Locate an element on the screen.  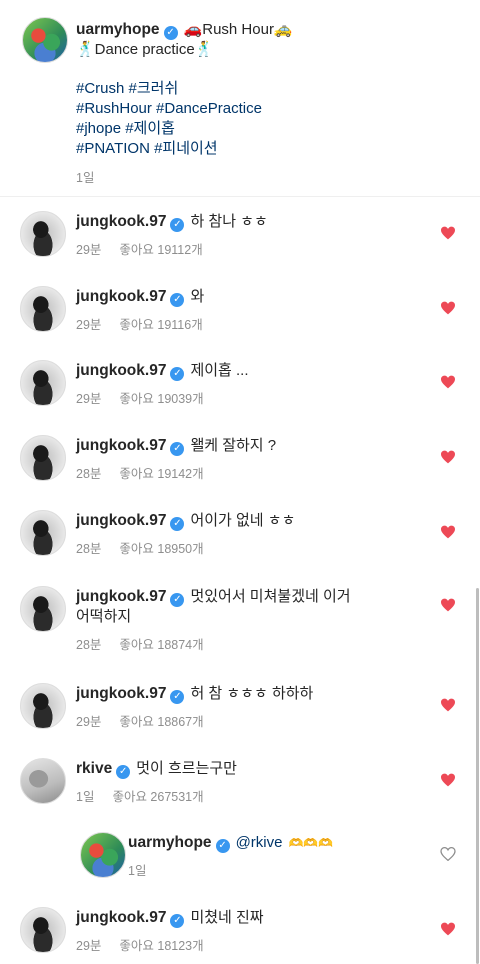
comment-line: jungkook.97 ✓ 미쳤네 진짜 is located at coordinates (170, 918).